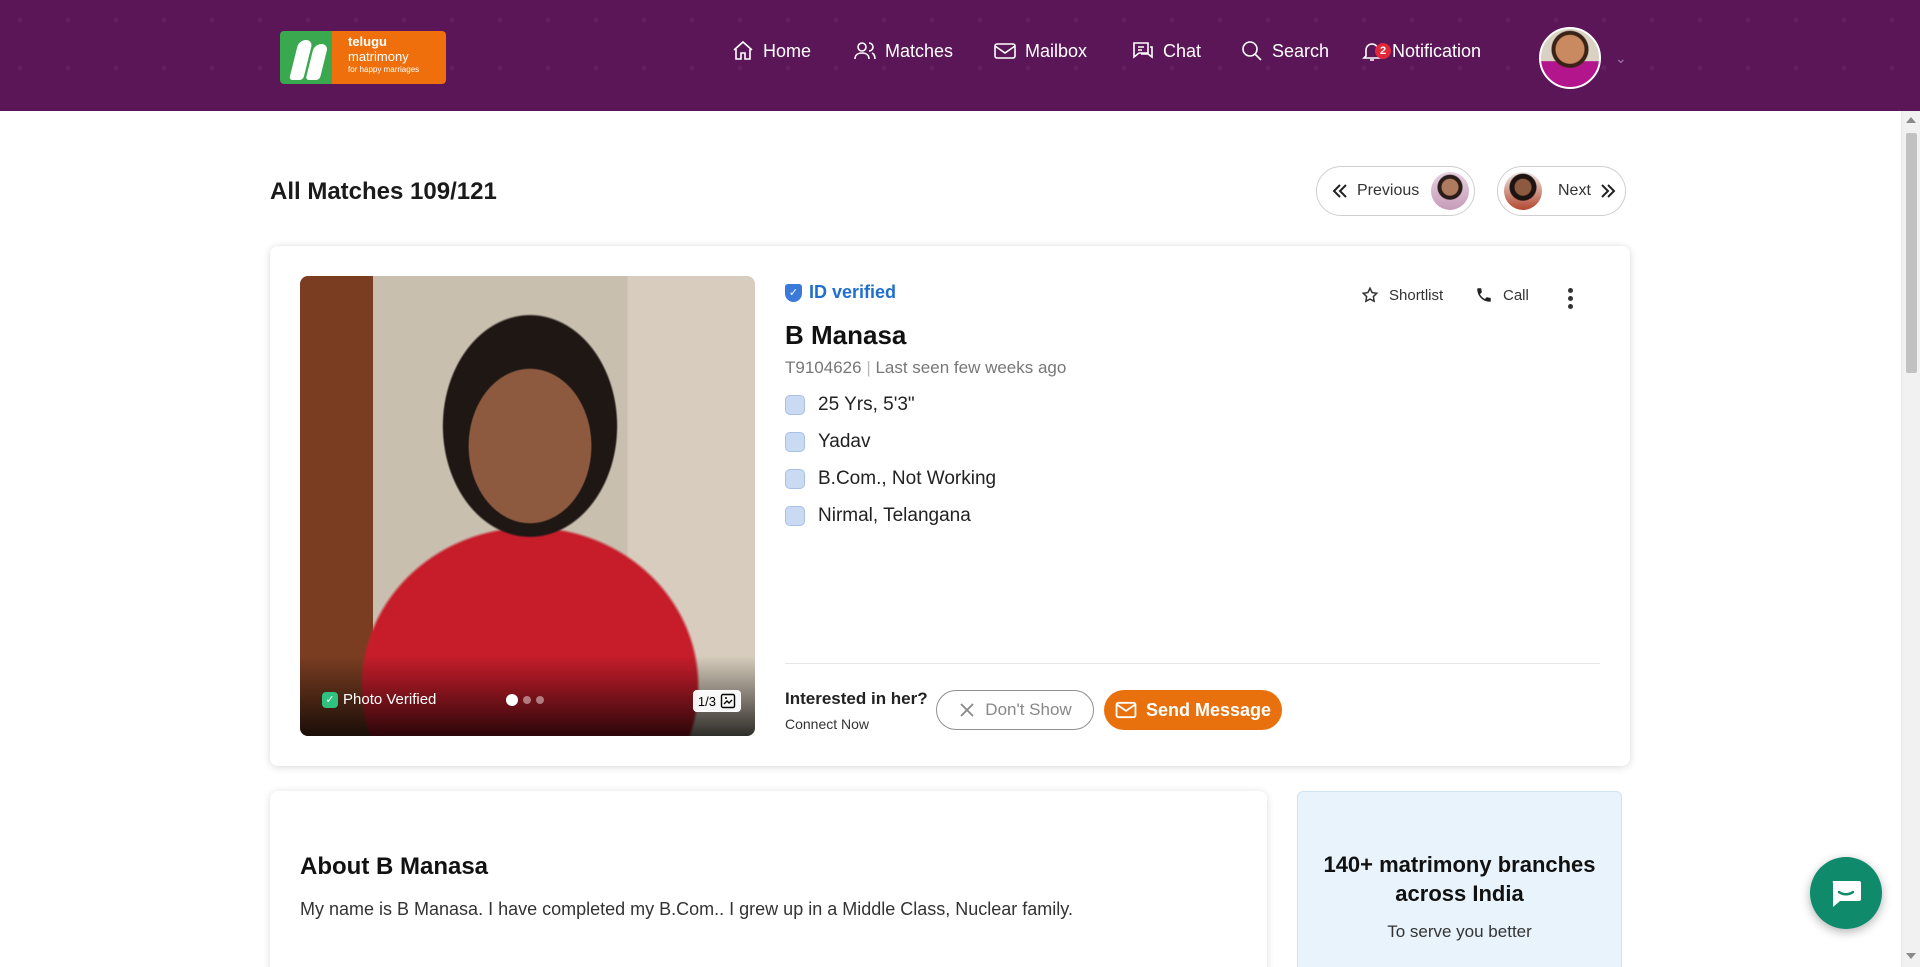  What do you see at coordinates (378, 56) in the screenshot?
I see `logo-line-2: matrimony` at bounding box center [378, 56].